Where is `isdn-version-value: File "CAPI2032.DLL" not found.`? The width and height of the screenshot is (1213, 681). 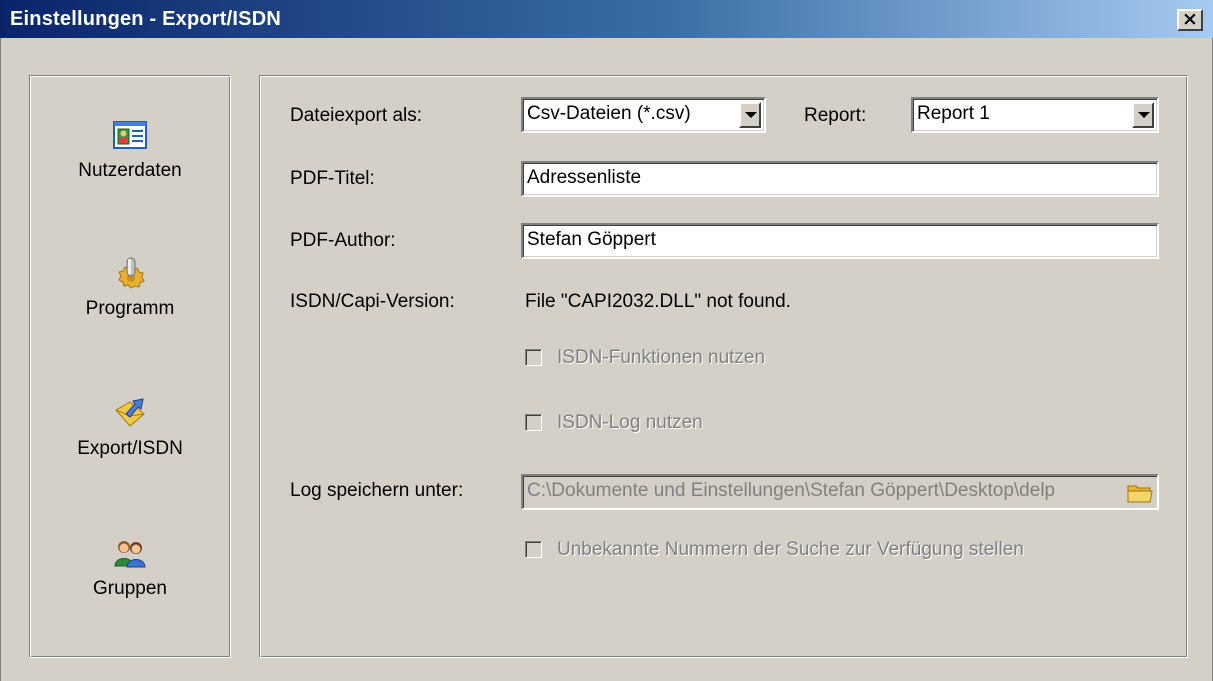 isdn-version-value: File "CAPI2032.DLL" not found. is located at coordinates (658, 301).